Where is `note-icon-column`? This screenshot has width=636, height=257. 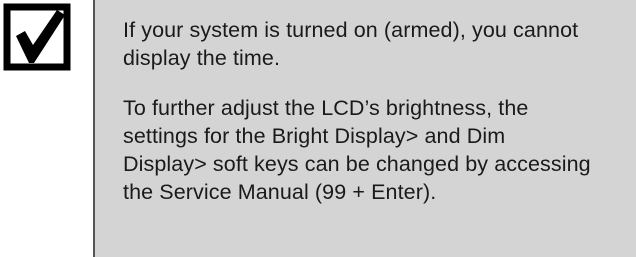
note-icon-column is located at coordinates (47, 128).